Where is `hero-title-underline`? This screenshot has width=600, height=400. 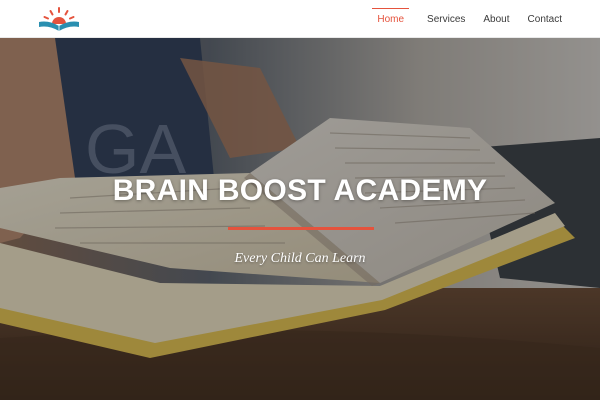 hero-title-underline is located at coordinates (301, 228).